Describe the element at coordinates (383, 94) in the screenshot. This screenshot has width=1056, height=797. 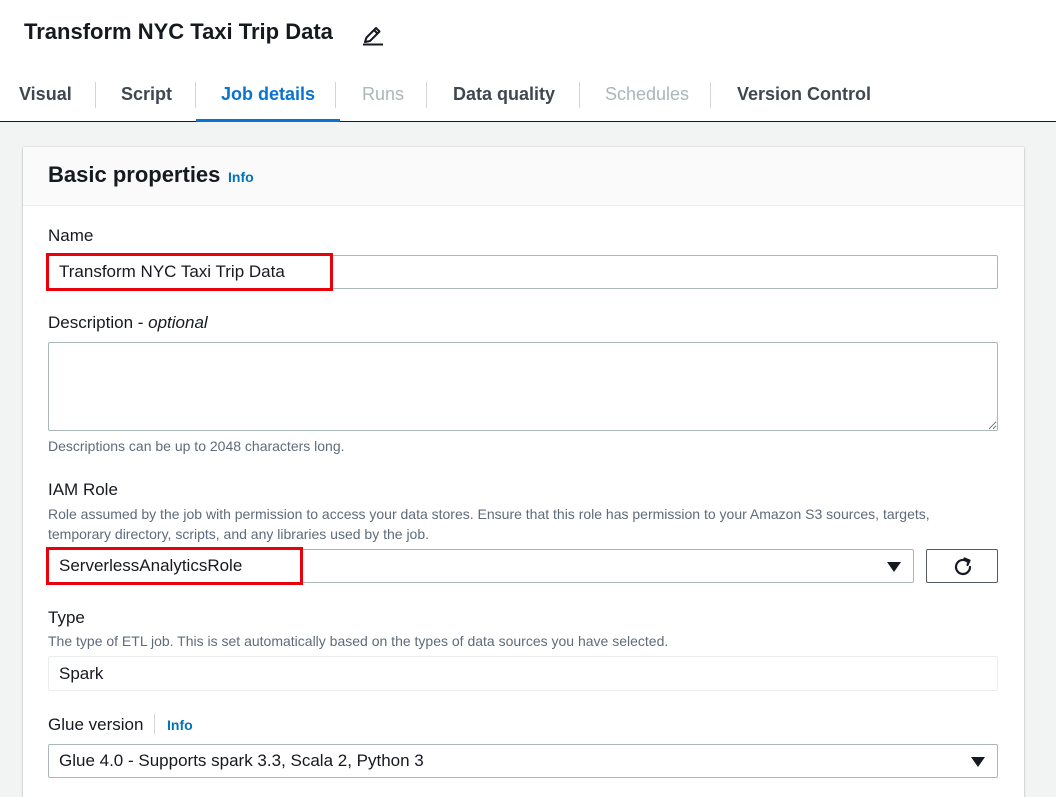
I see `tab-runs: Runs` at that location.